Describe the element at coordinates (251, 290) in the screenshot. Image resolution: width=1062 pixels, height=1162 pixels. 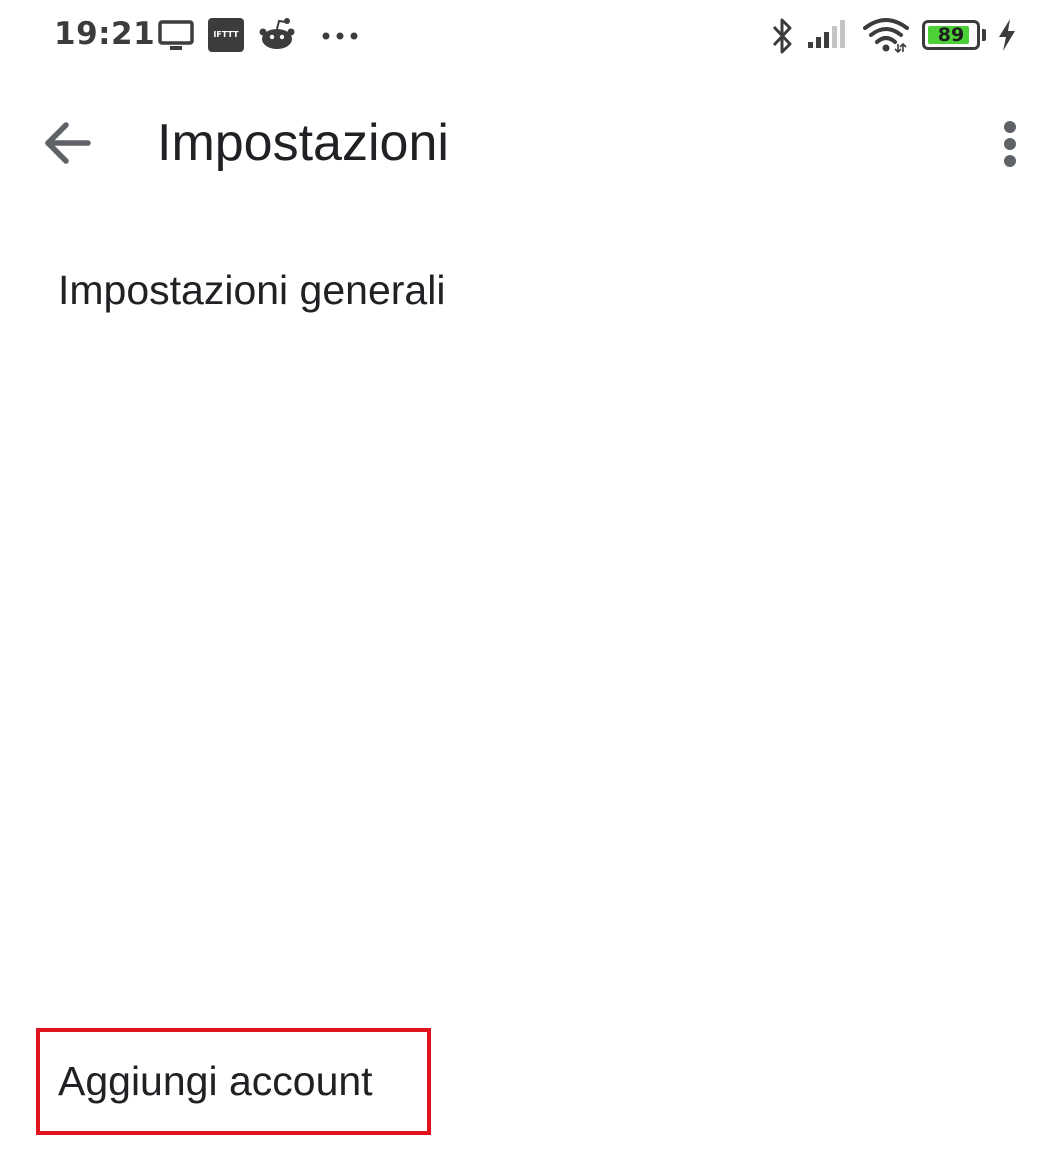
I see `settings-item-general: Impostazioni generali` at that location.